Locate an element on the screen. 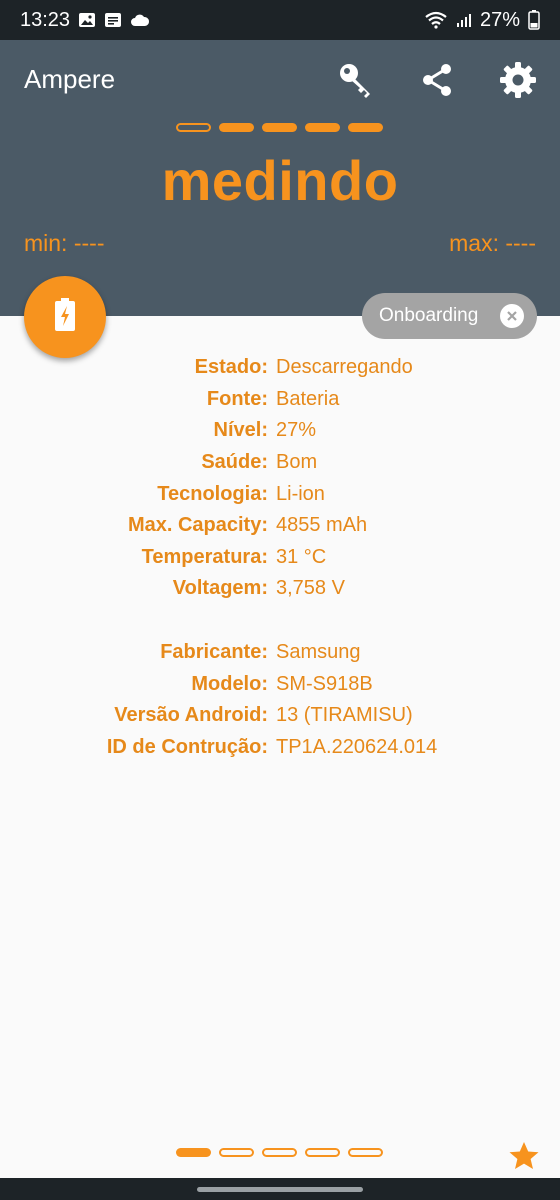  info-value: SM-S918B is located at coordinates (324, 683).